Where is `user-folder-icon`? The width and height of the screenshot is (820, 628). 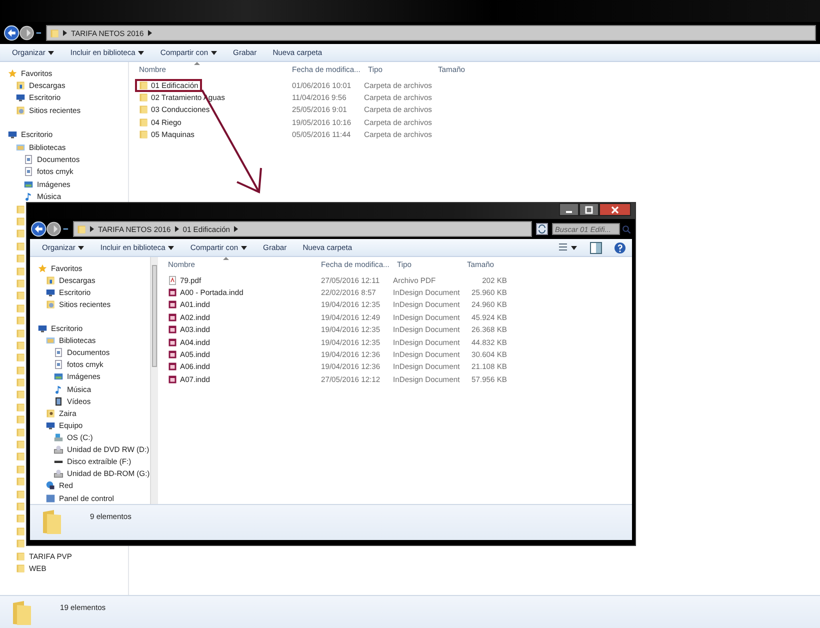 user-folder-icon is located at coordinates (50, 413).